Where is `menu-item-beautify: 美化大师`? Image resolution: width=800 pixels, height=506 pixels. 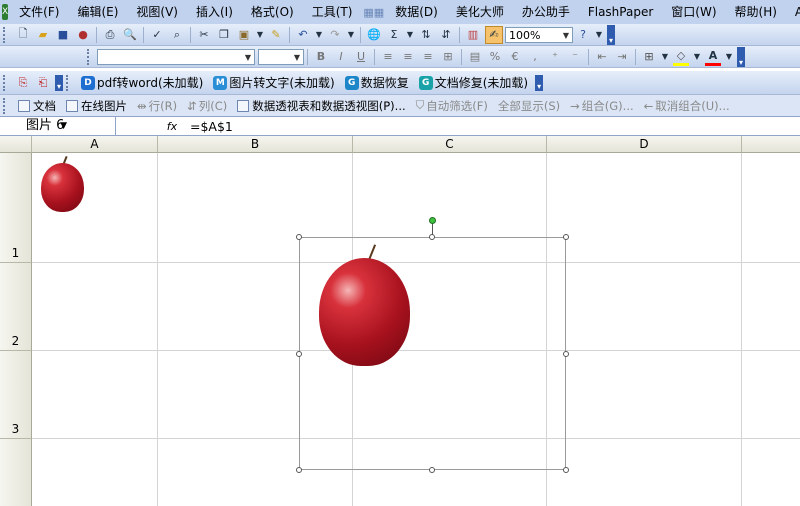
menu-item-beautify: 美化大师 is located at coordinates (480, 12).